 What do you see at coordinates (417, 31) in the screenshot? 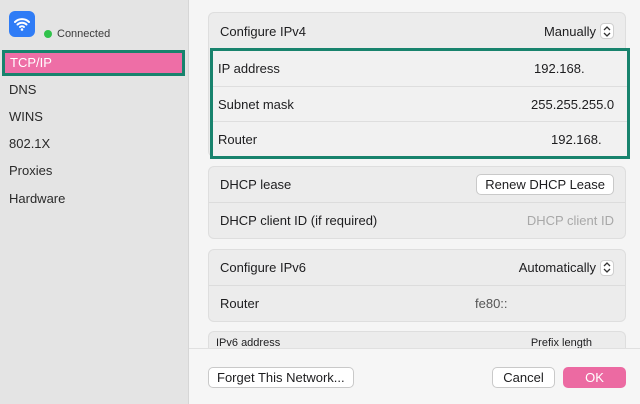
I see `configure-ipv4-row: Configure IPv4 Manually` at bounding box center [417, 31].